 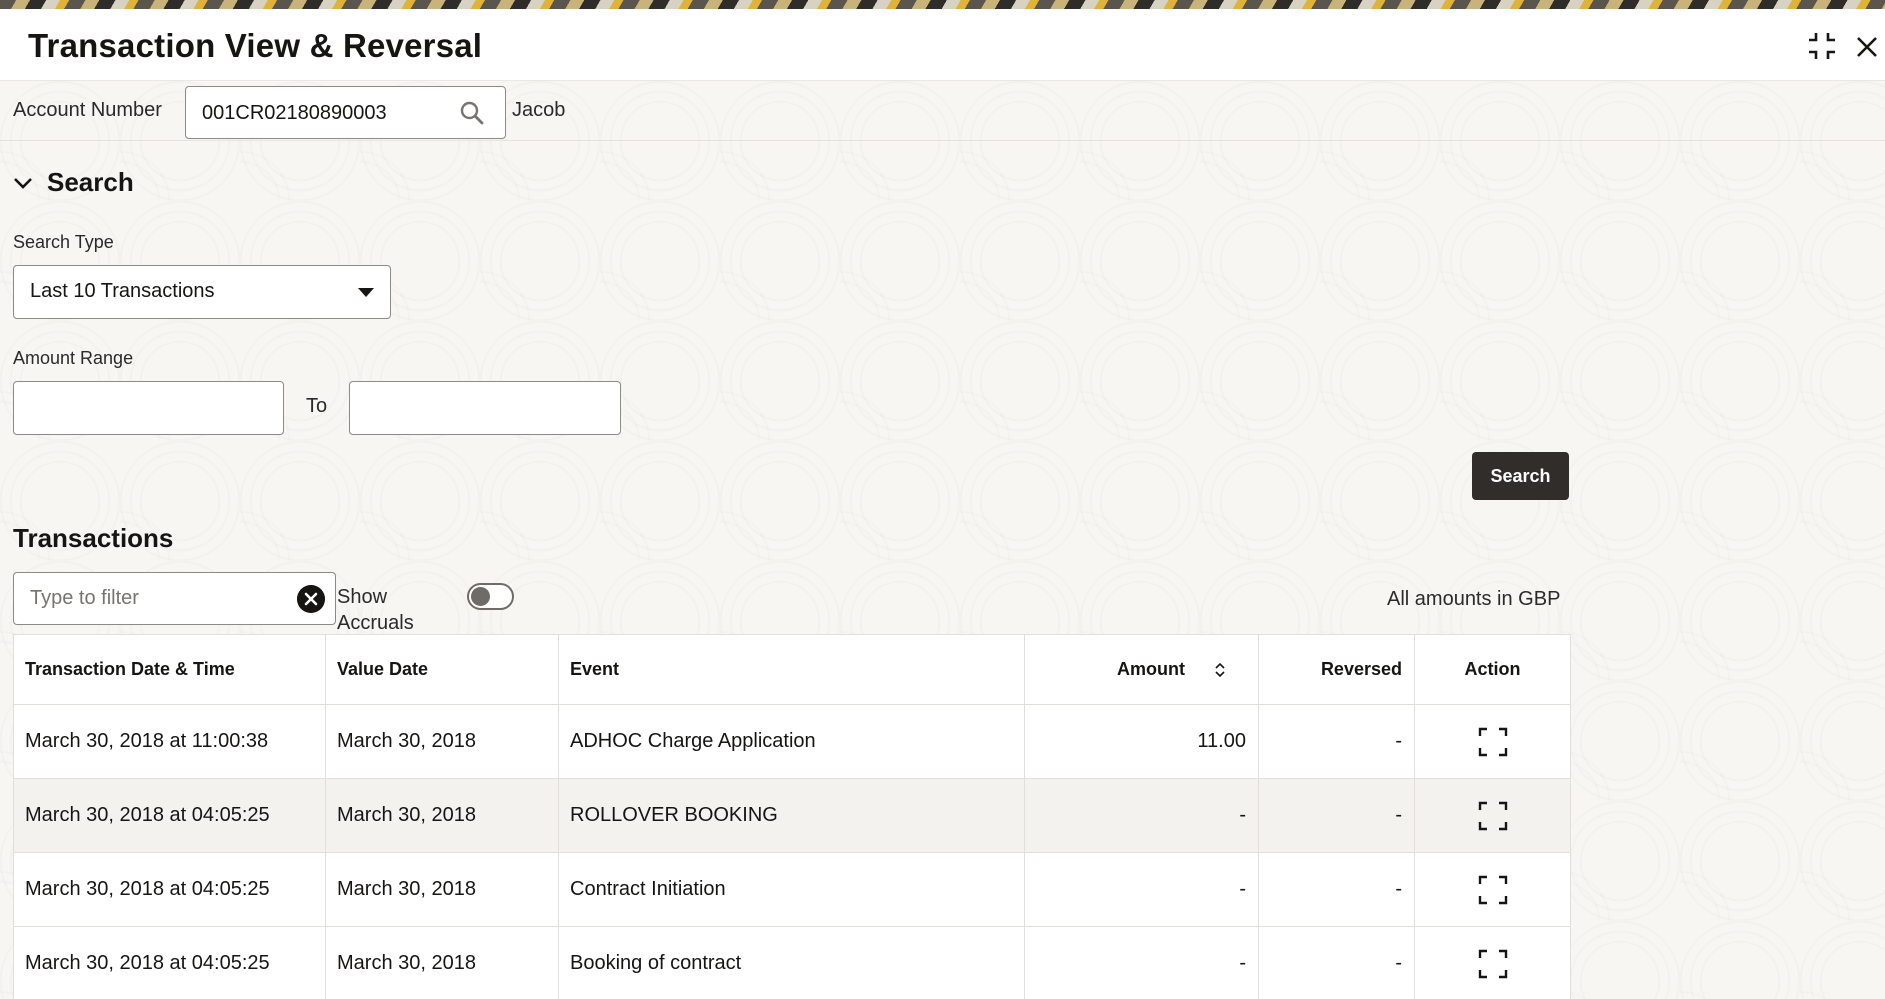 I want to click on currency-note: All amounts in GBP, so click(x=1474, y=599).